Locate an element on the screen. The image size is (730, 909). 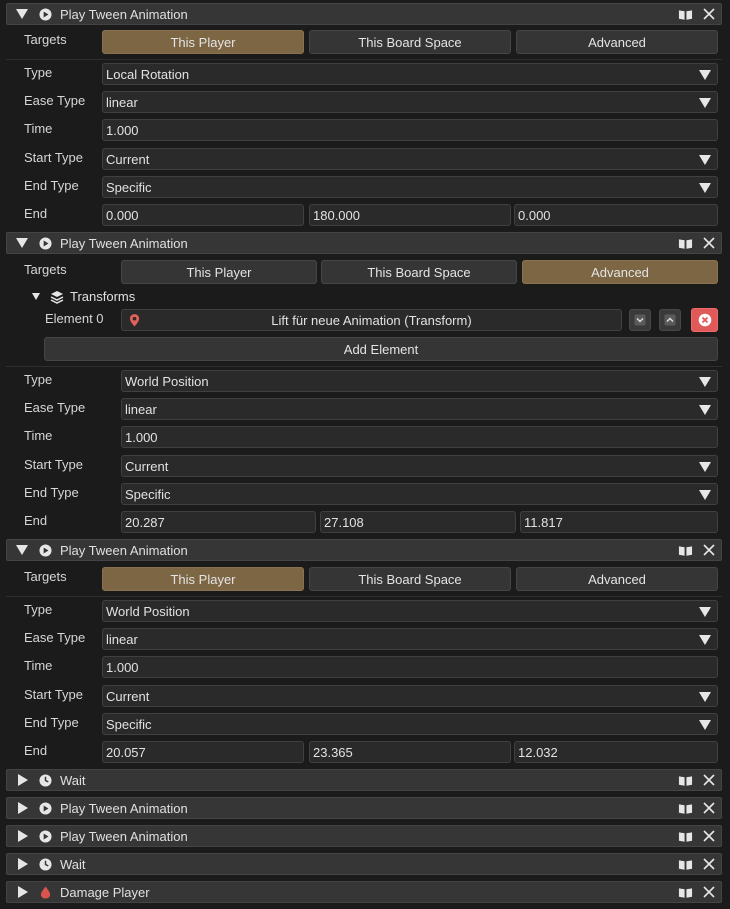
action-header-play-tween-3: Play Tween Animation is located at coordinates (364, 550).